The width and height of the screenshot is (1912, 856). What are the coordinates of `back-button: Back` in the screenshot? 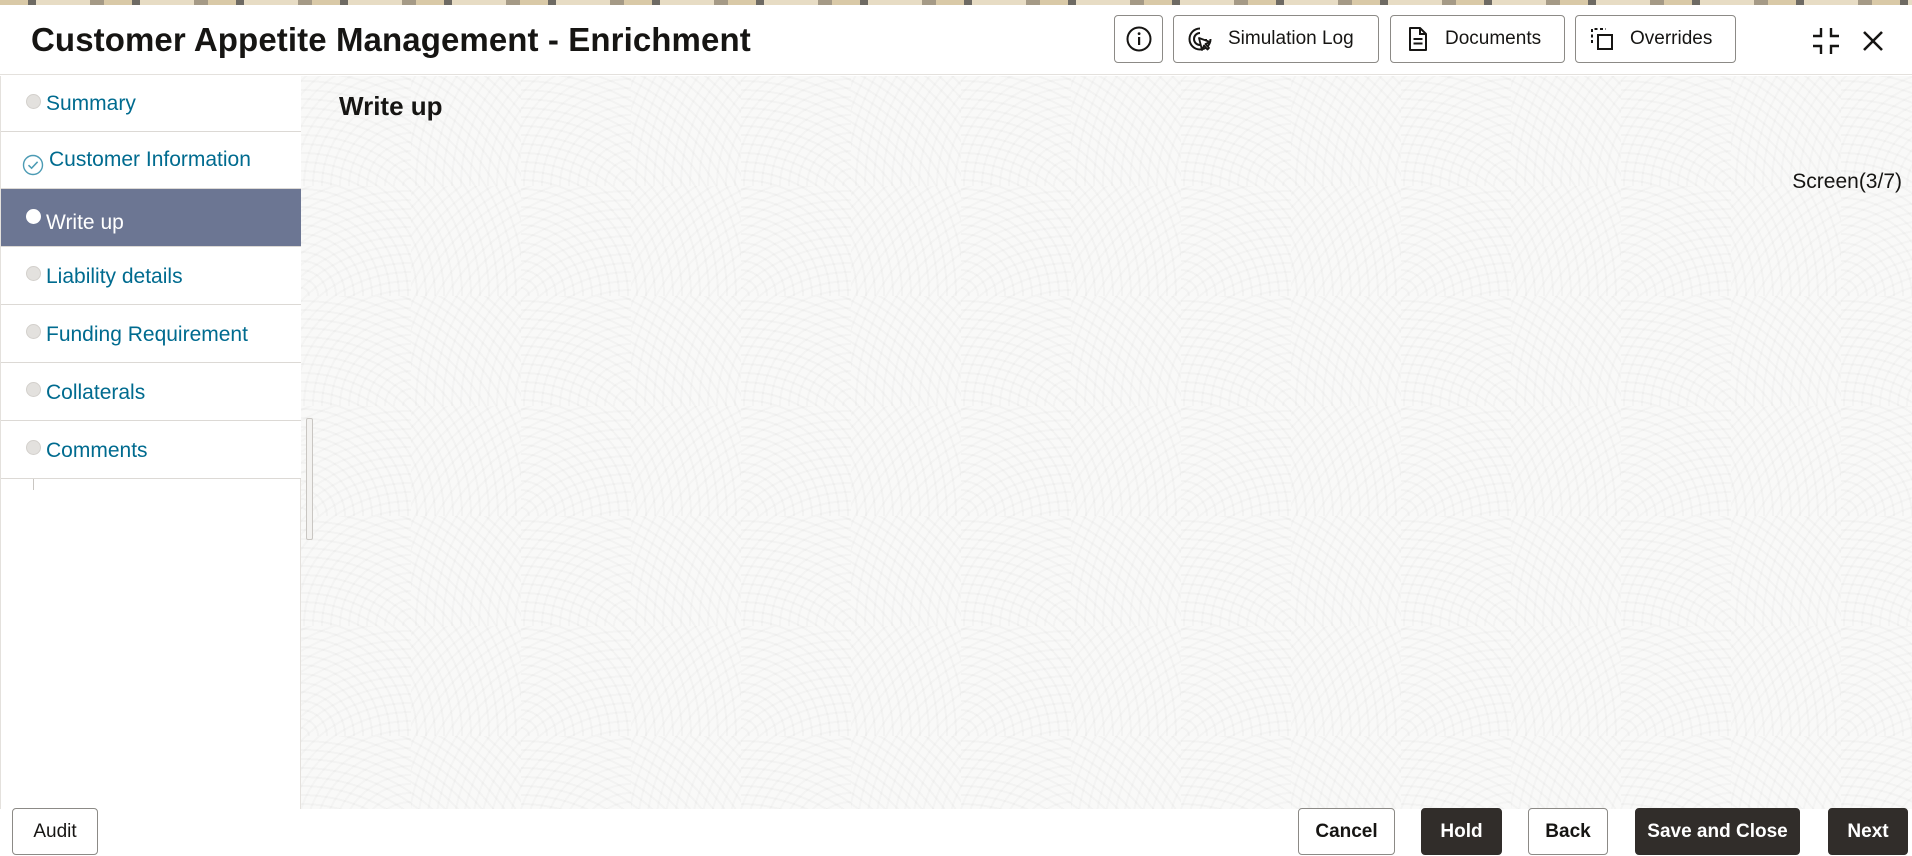 It's located at (1568, 831).